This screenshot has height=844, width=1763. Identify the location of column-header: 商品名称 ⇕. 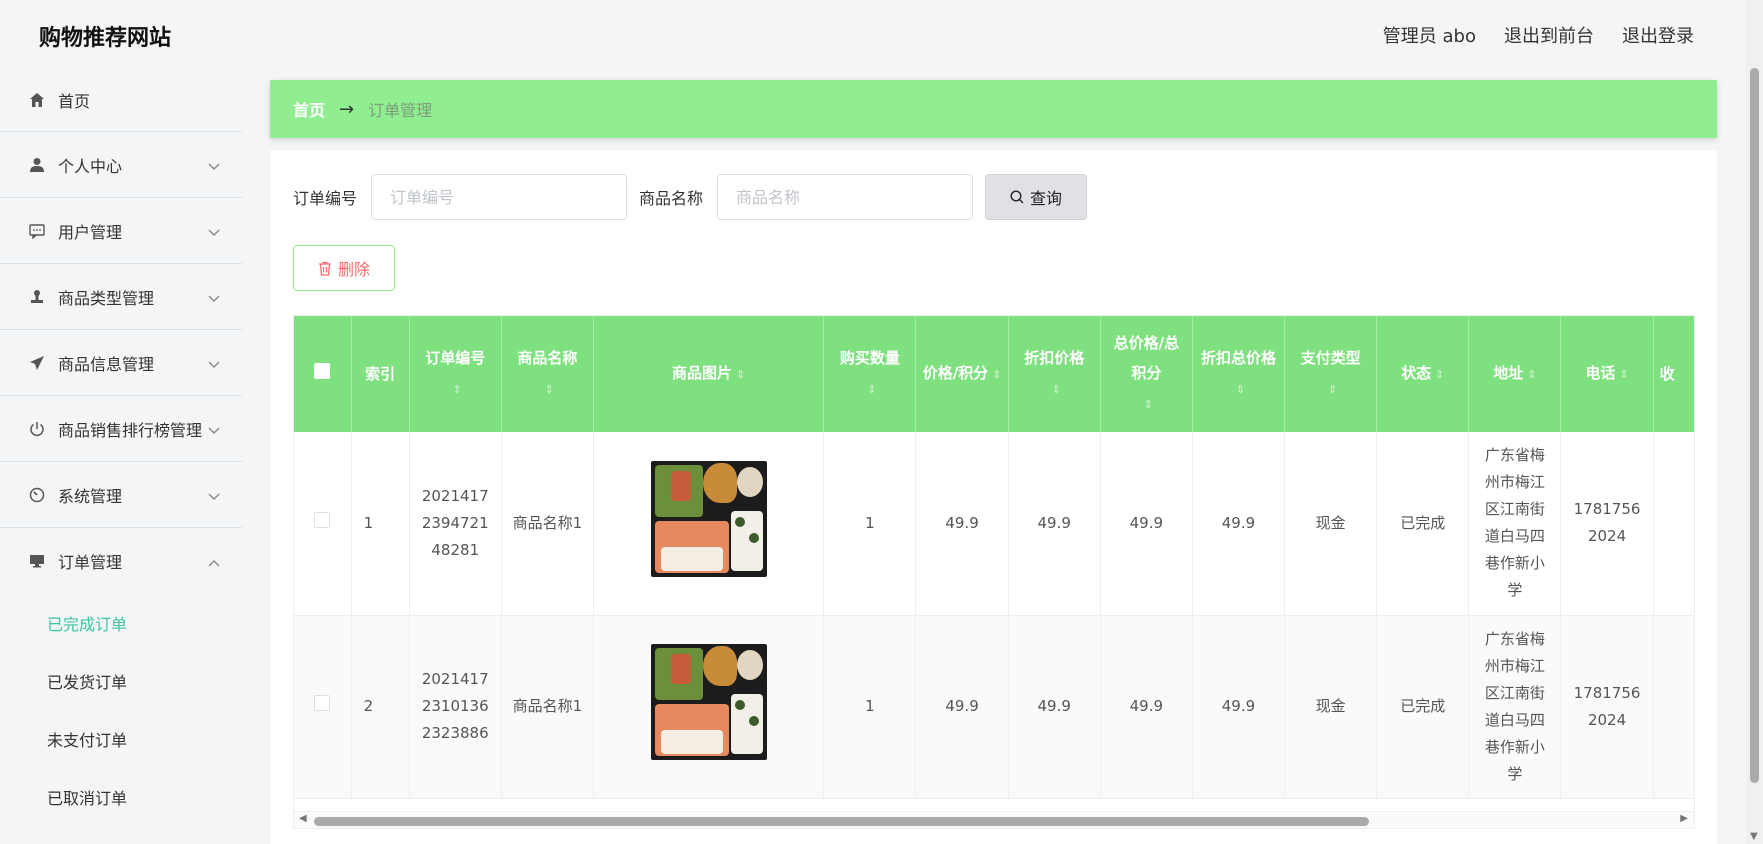
(547, 374).